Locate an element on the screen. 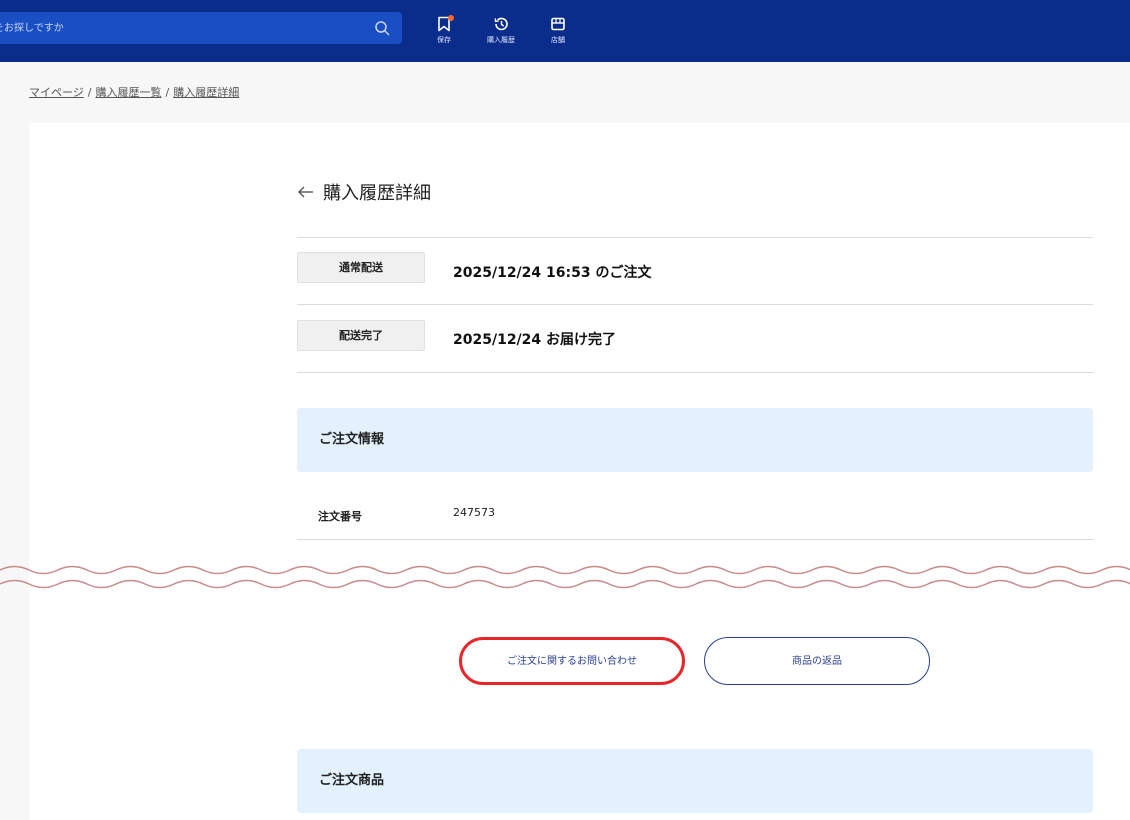 The width and height of the screenshot is (1130, 820). nav-purchase-history-label: 購入履歴 is located at coordinates (501, 40).